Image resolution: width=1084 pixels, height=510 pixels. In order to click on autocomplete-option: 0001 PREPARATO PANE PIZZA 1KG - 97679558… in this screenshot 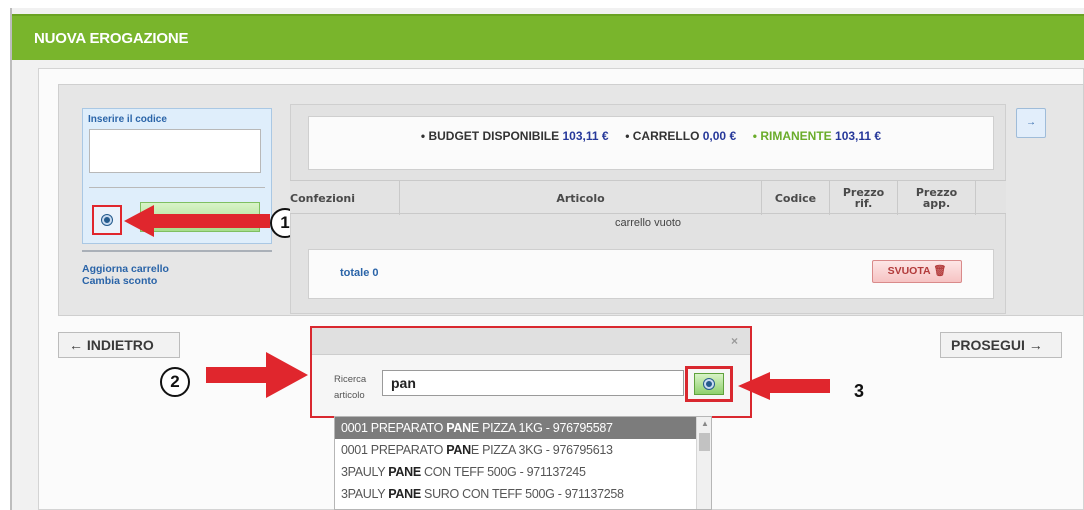, I will do `click(515, 428)`.